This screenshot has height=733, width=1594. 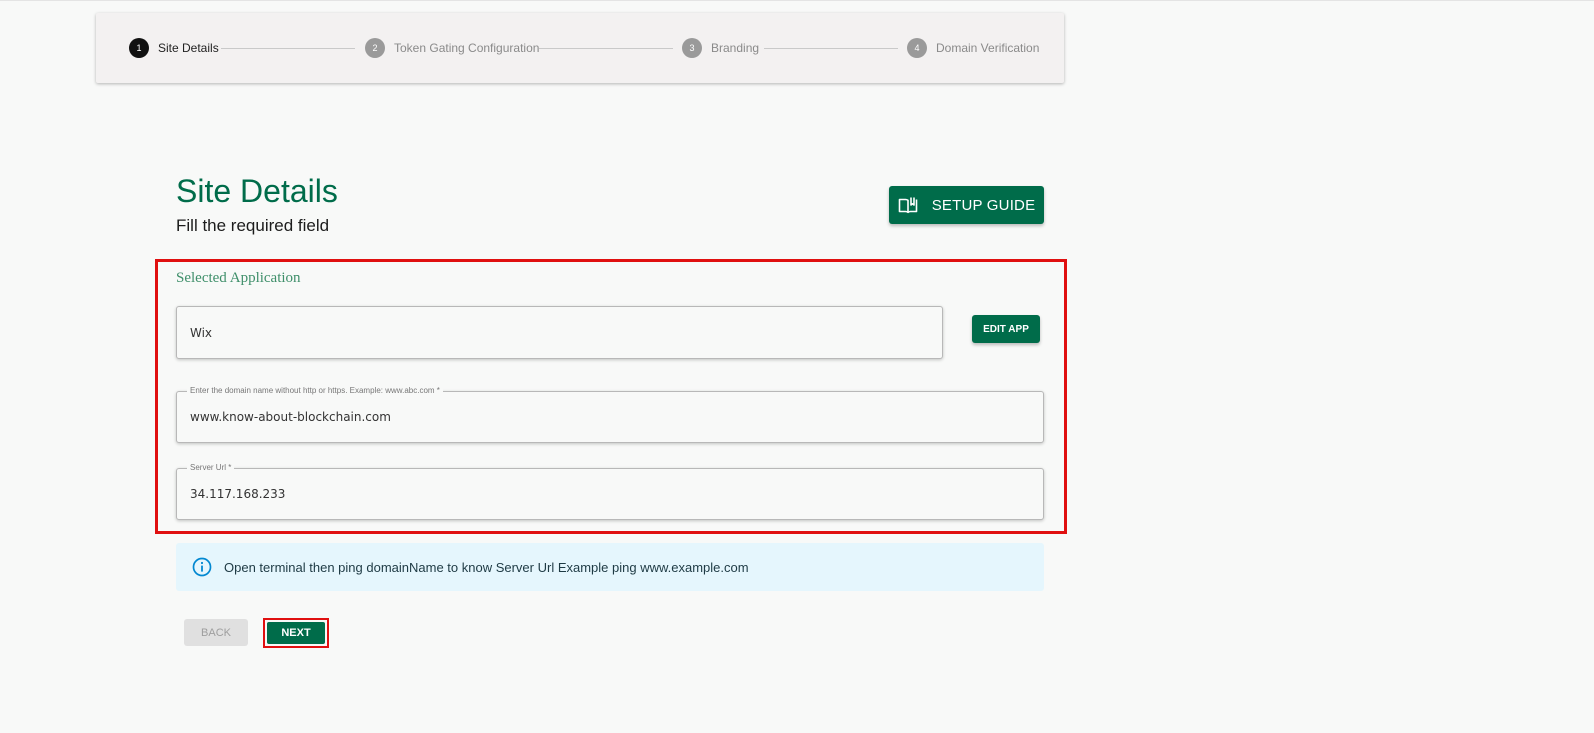 What do you see at coordinates (467, 48) in the screenshot?
I see `step-label: Token Gating Configuration` at bounding box center [467, 48].